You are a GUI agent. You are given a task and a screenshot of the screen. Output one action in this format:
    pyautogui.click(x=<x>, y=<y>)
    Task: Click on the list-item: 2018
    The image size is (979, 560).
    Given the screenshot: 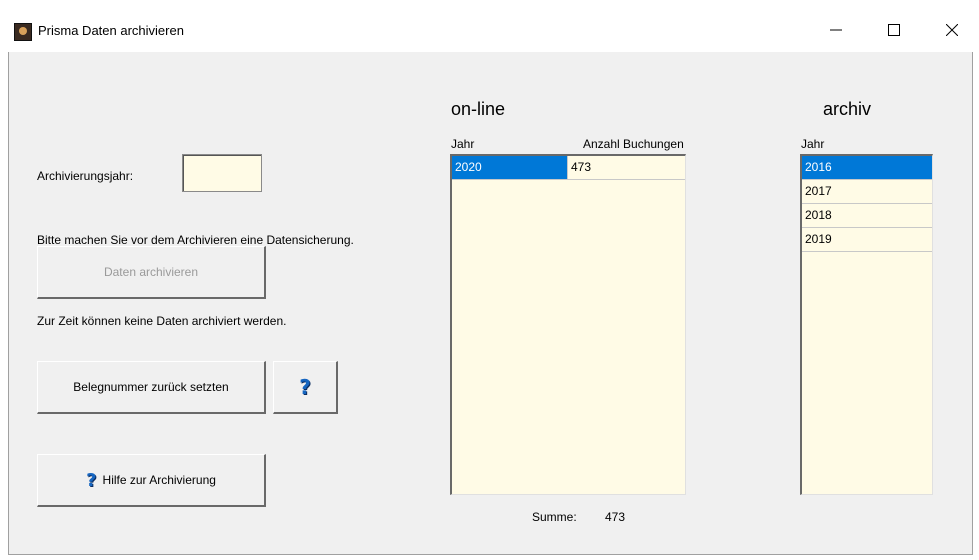 What is the action you would take?
    pyautogui.click(x=867, y=216)
    